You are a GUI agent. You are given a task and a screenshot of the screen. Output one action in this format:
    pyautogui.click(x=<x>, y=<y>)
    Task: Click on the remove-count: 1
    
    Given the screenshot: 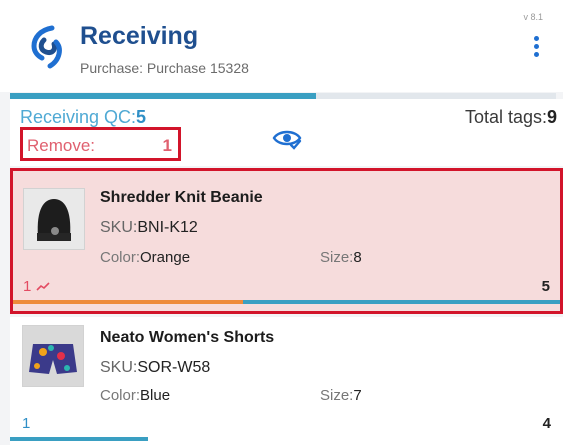 What is the action you would take?
    pyautogui.click(x=167, y=145)
    